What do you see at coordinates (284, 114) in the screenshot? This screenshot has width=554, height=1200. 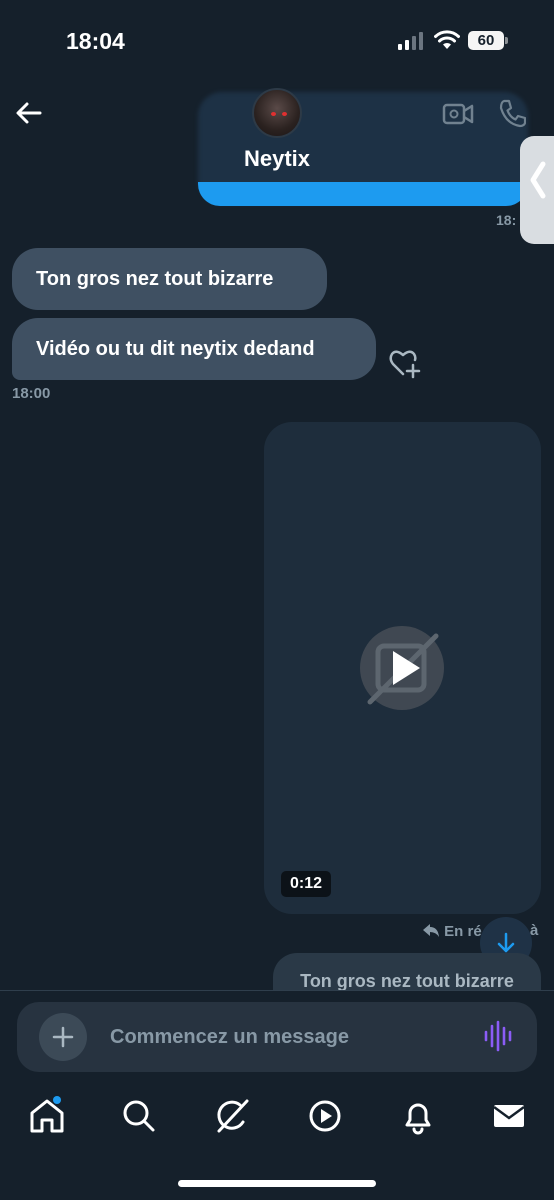 I see `avatar-eye-right` at bounding box center [284, 114].